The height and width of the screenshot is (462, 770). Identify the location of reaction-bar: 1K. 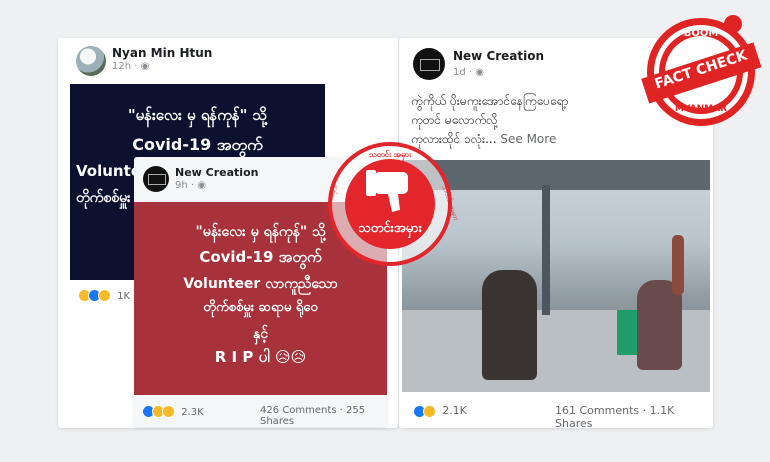
(104, 295).